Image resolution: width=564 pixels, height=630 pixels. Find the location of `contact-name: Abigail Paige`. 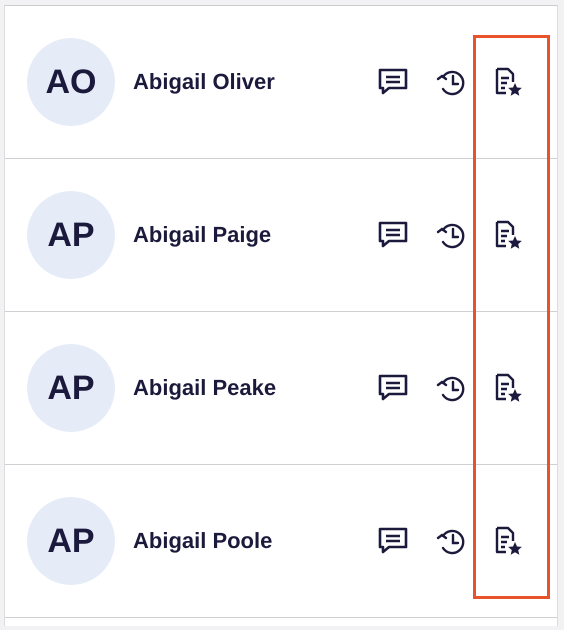

contact-name: Abigail Paige is located at coordinates (202, 235).